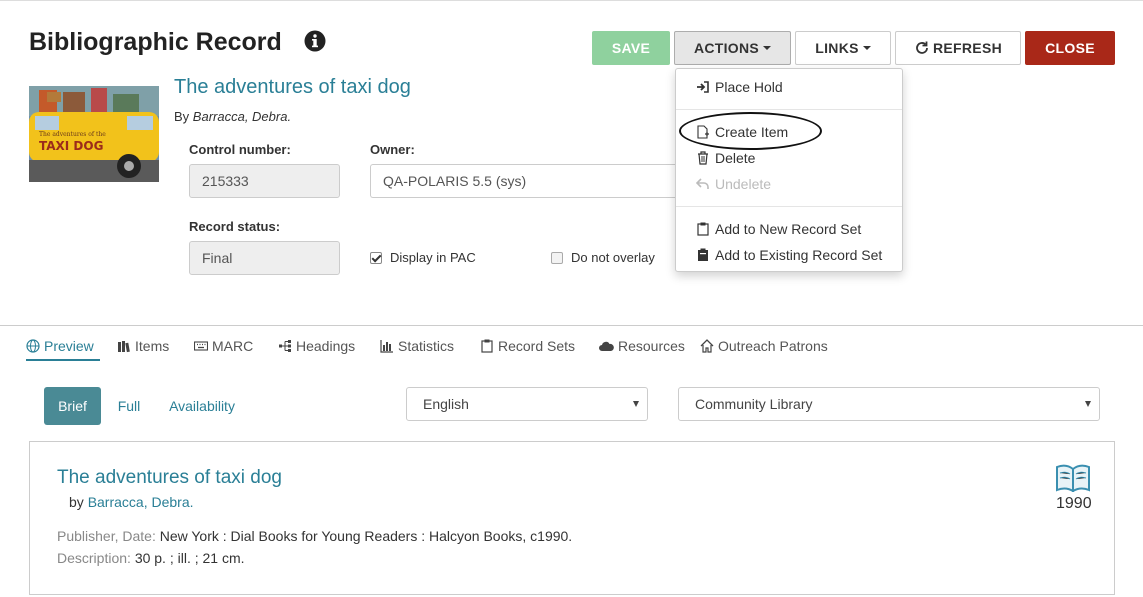  Describe the element at coordinates (392, 149) in the screenshot. I see `owner-label: Owner:` at that location.